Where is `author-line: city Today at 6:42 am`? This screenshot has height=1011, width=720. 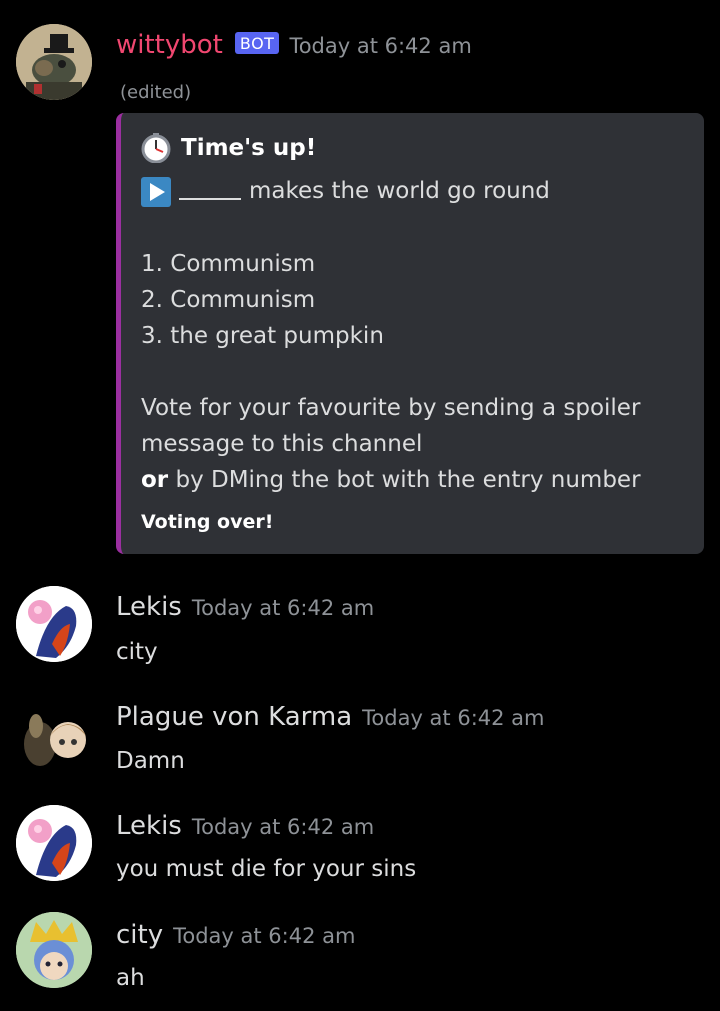 author-line: city Today at 6:42 am is located at coordinates (235, 935).